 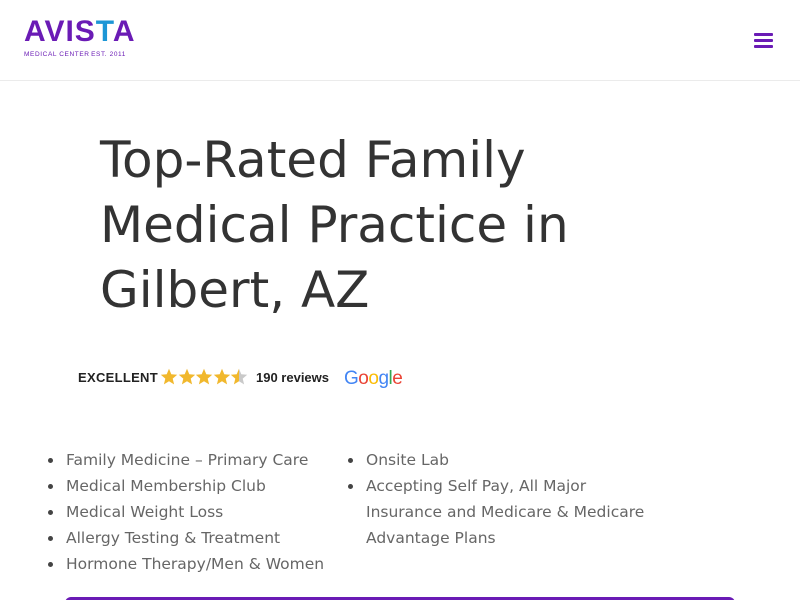 I want to click on google-logo-icon: Google, so click(x=373, y=378).